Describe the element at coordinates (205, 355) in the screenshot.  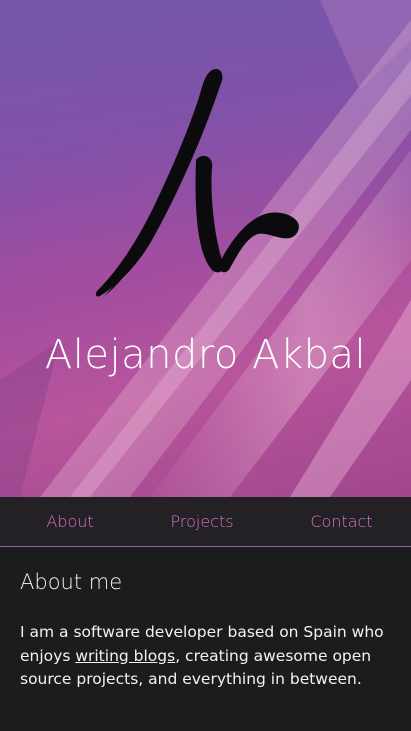
I see `hero-title: Alejandro Akbal` at that location.